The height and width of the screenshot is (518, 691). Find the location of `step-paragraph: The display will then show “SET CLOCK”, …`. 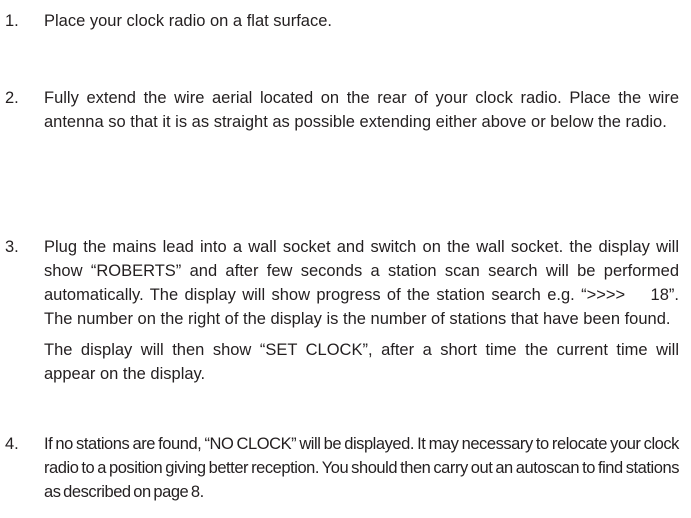

step-paragraph: The display will then show “SET CLOCK”, … is located at coordinates (361, 362).